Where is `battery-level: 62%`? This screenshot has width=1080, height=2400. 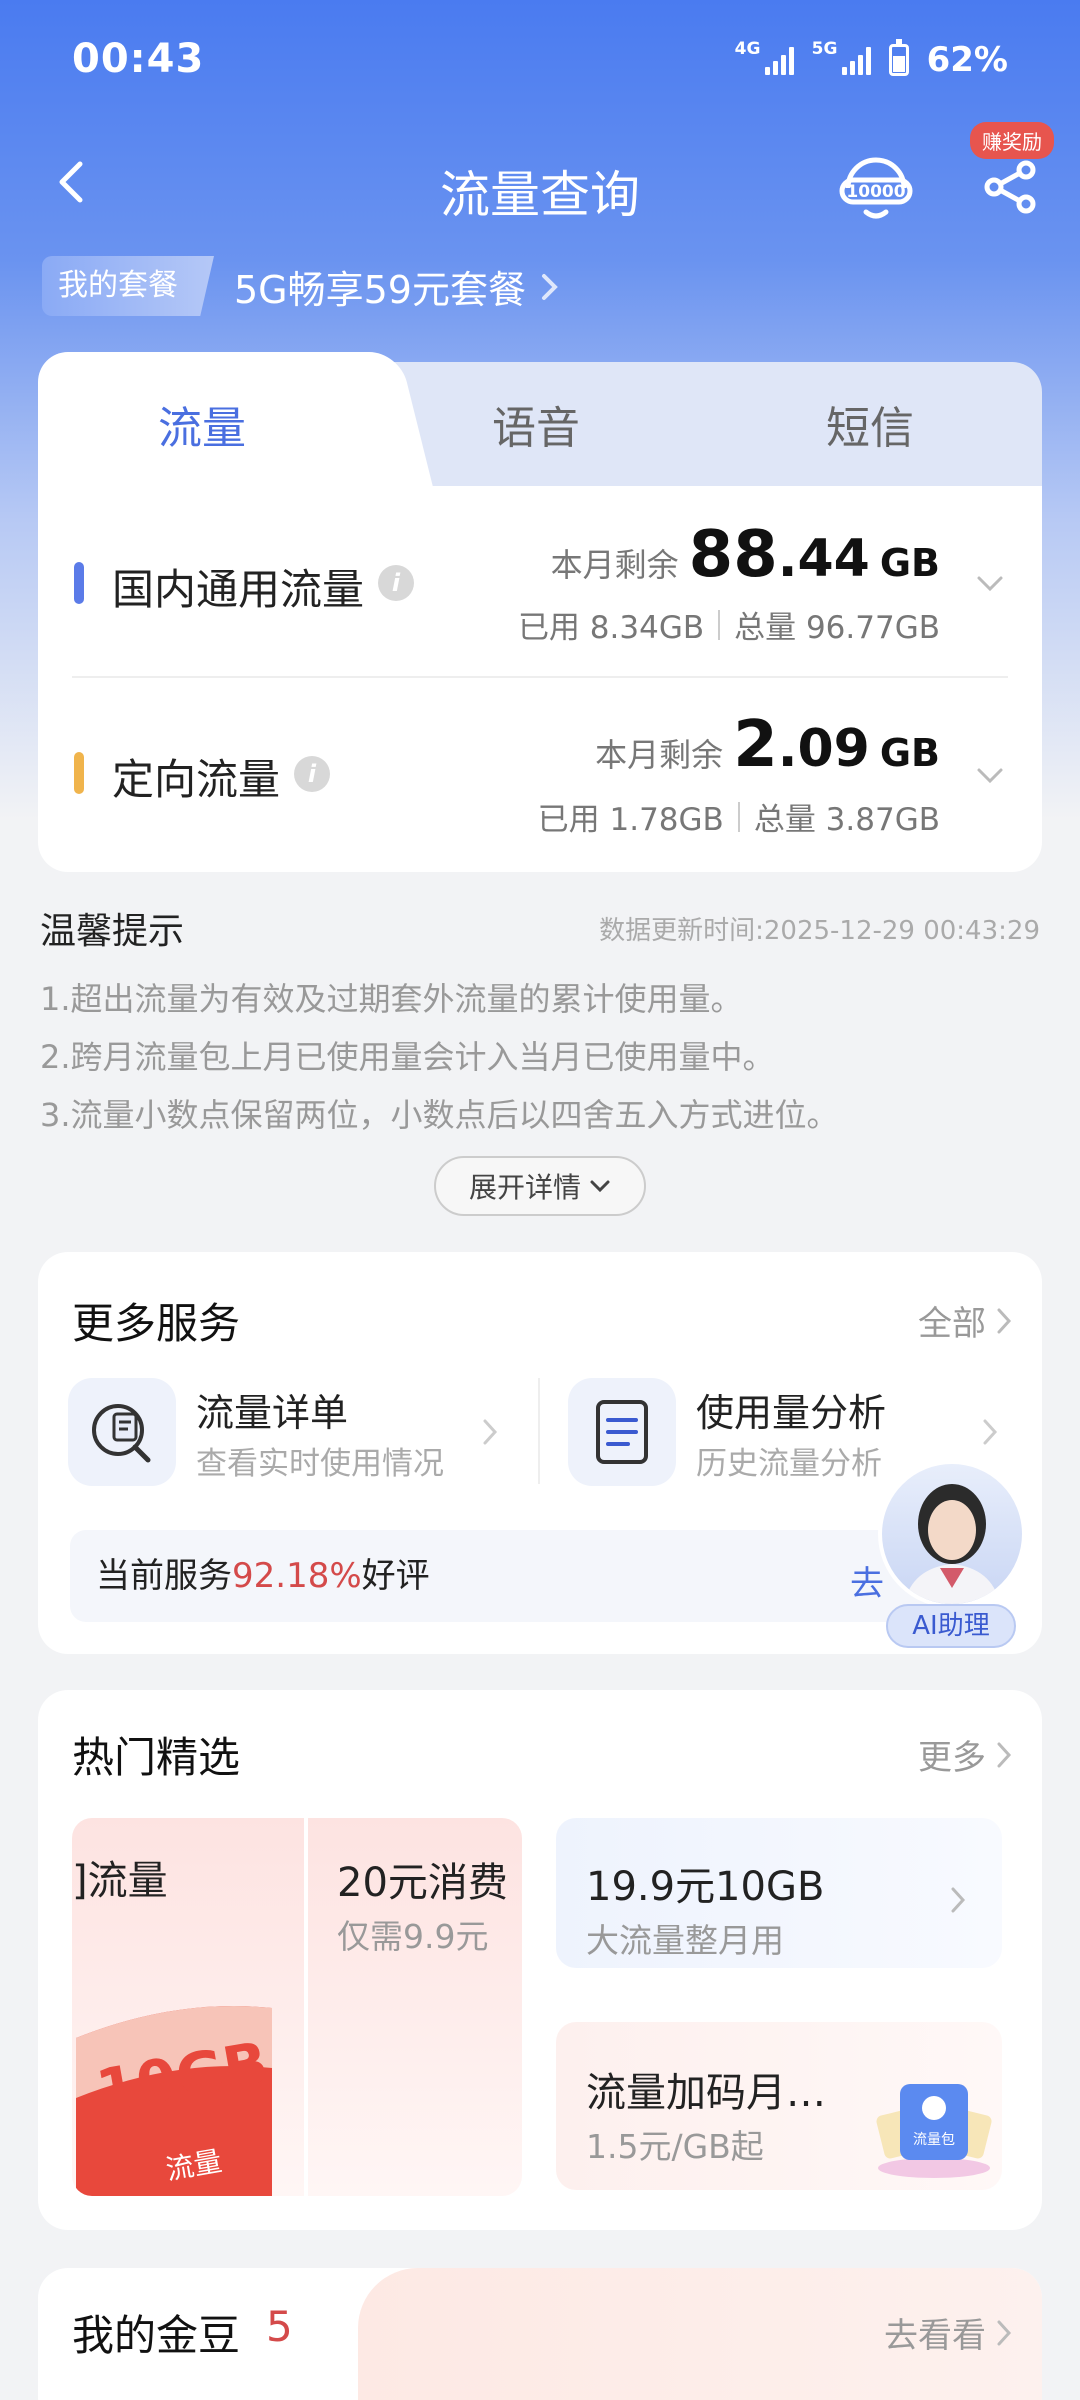 battery-level: 62% is located at coordinates (967, 60).